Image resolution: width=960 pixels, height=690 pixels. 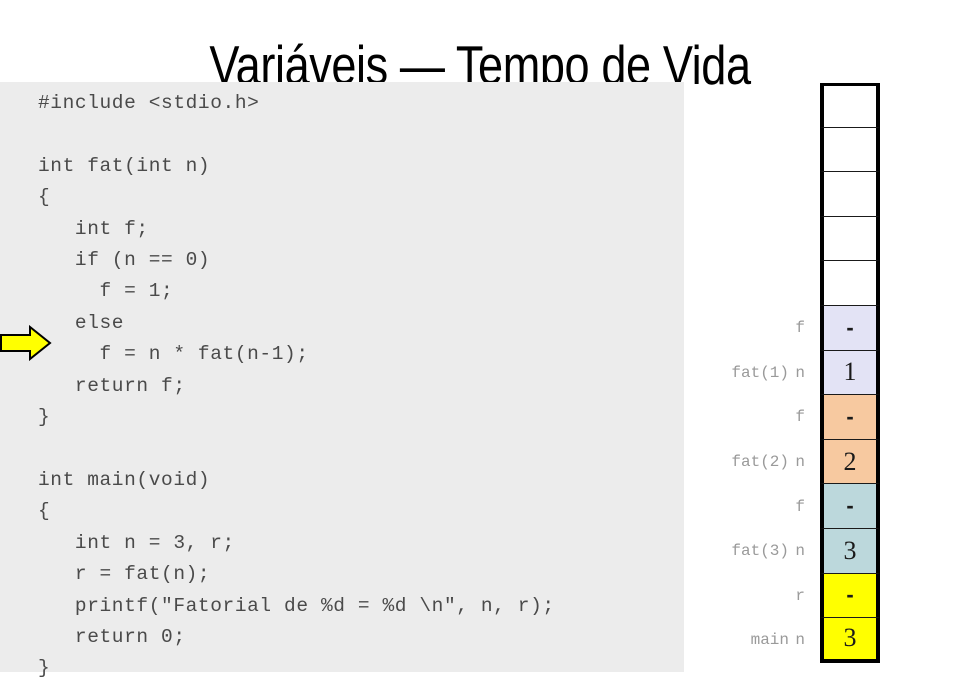 I want to click on arrow-right-icon, so click(x=26, y=343).